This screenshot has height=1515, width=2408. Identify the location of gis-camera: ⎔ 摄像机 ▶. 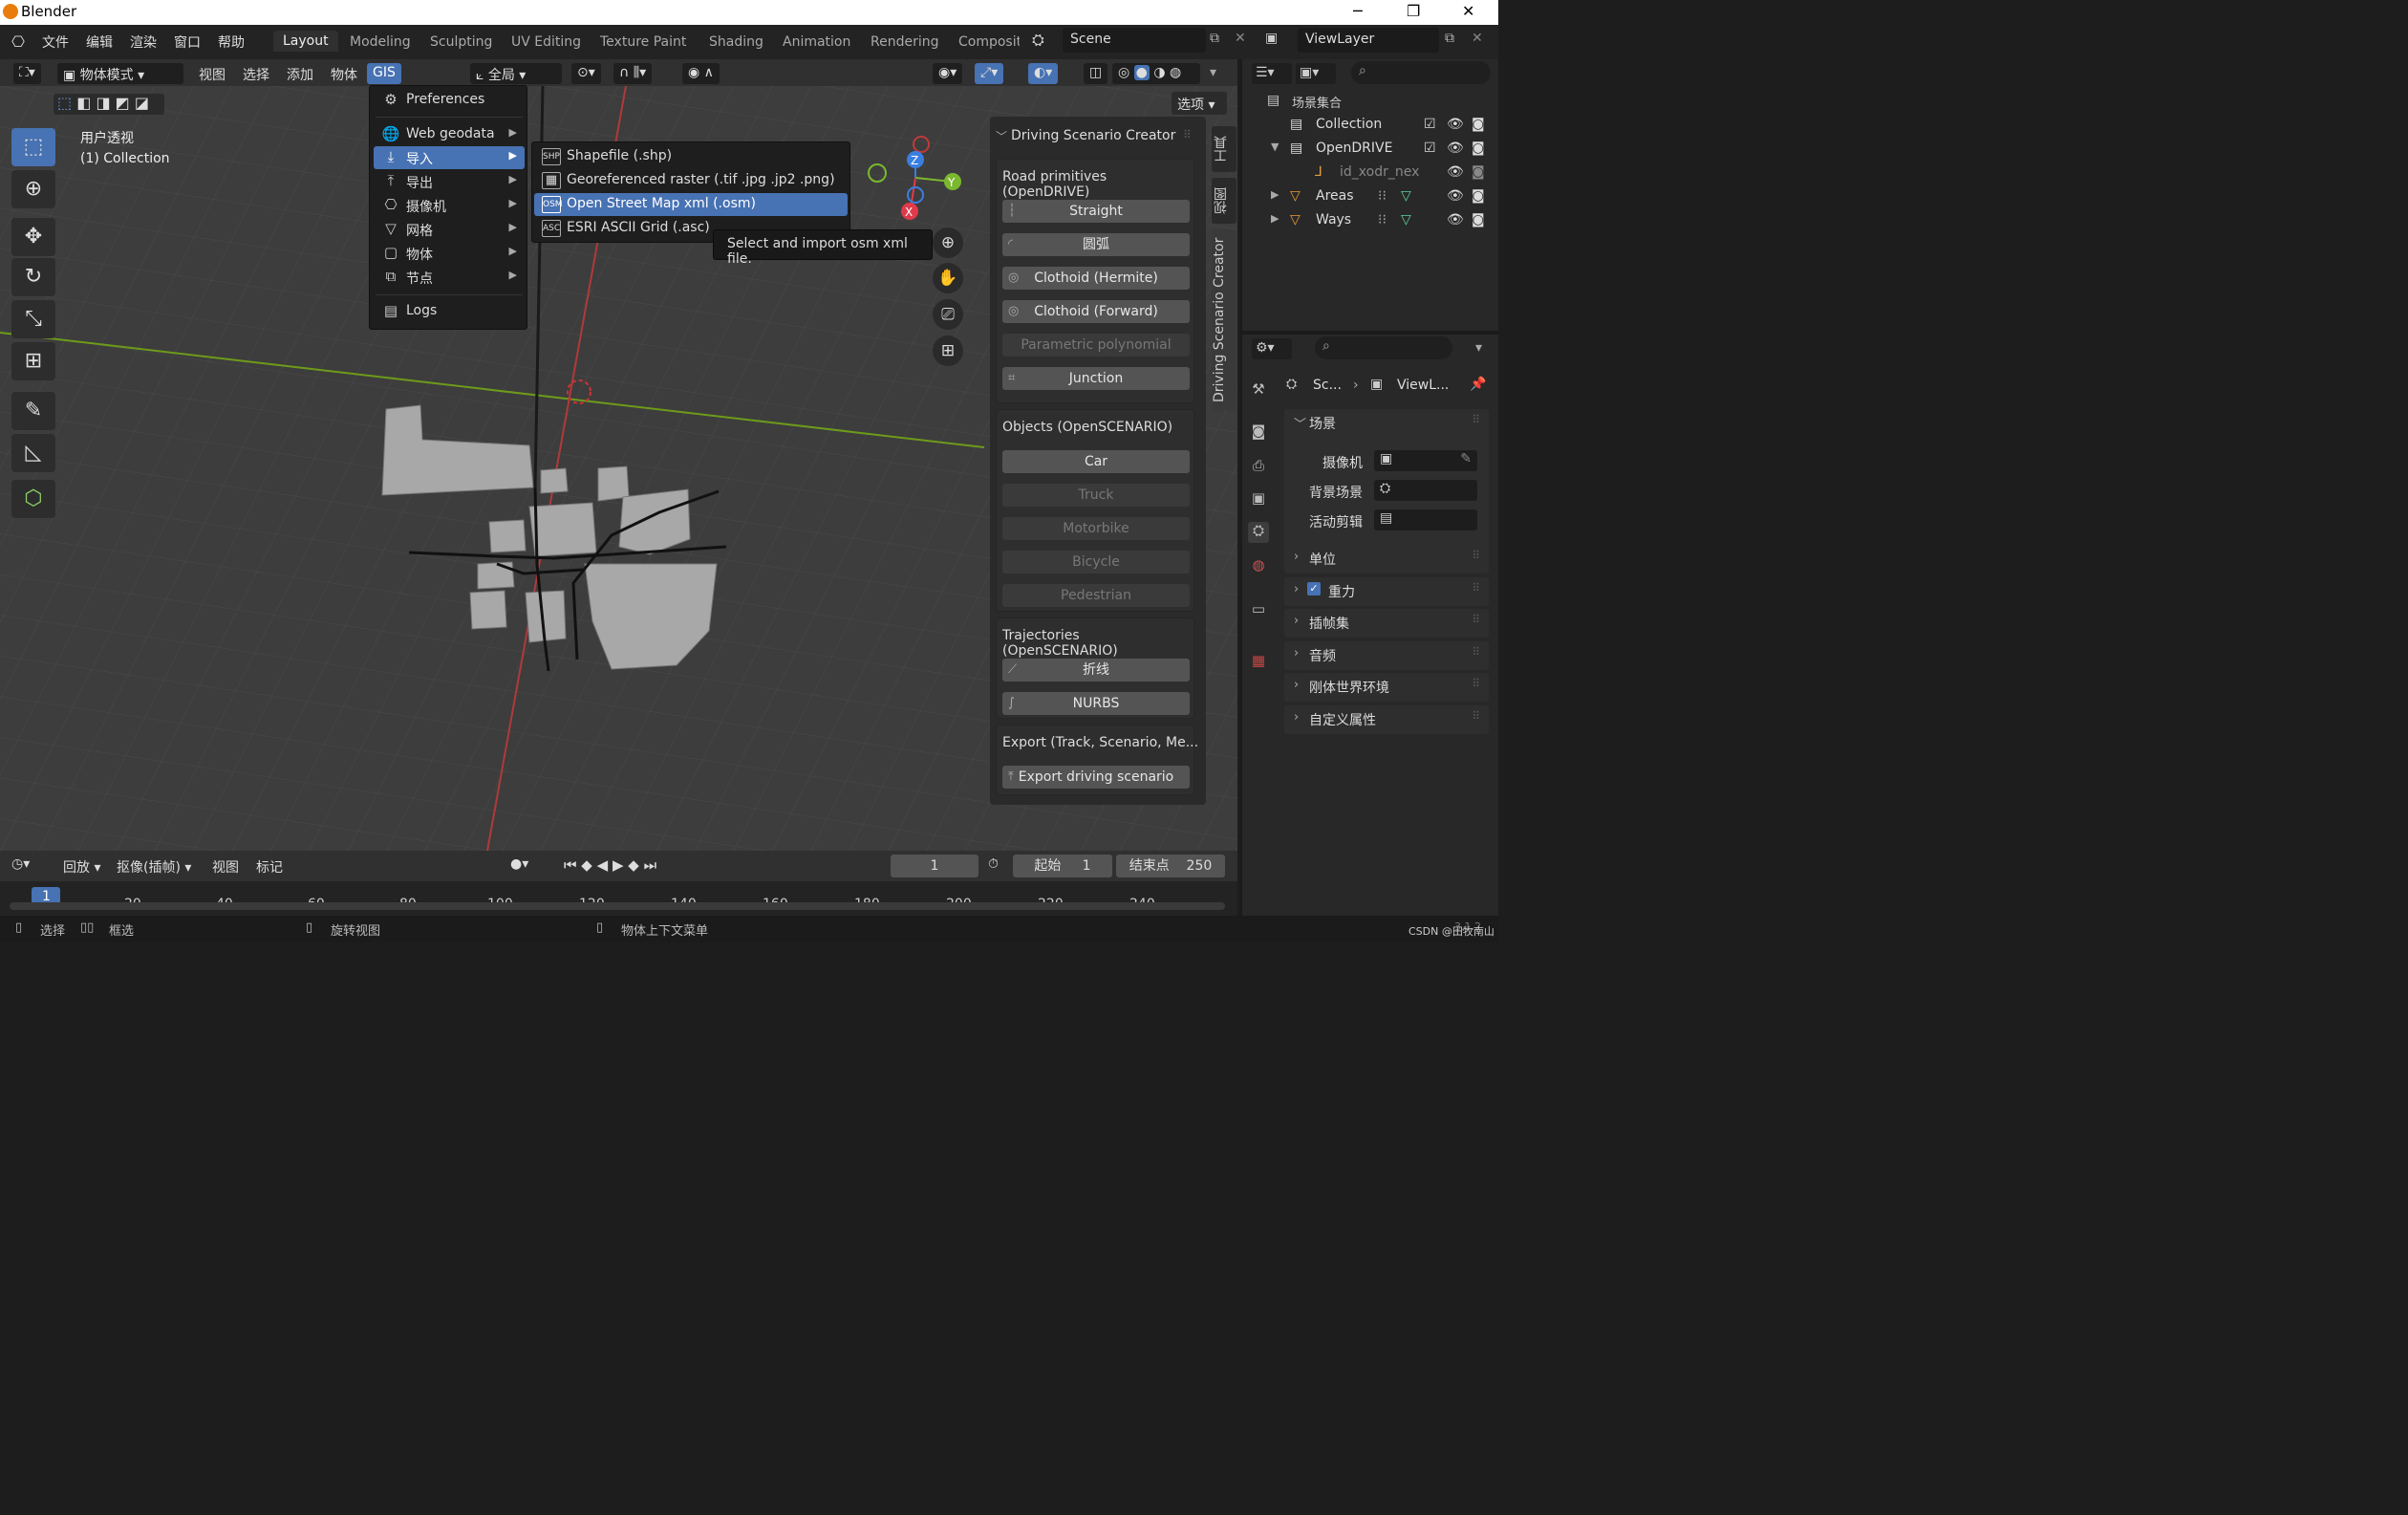
(450, 205).